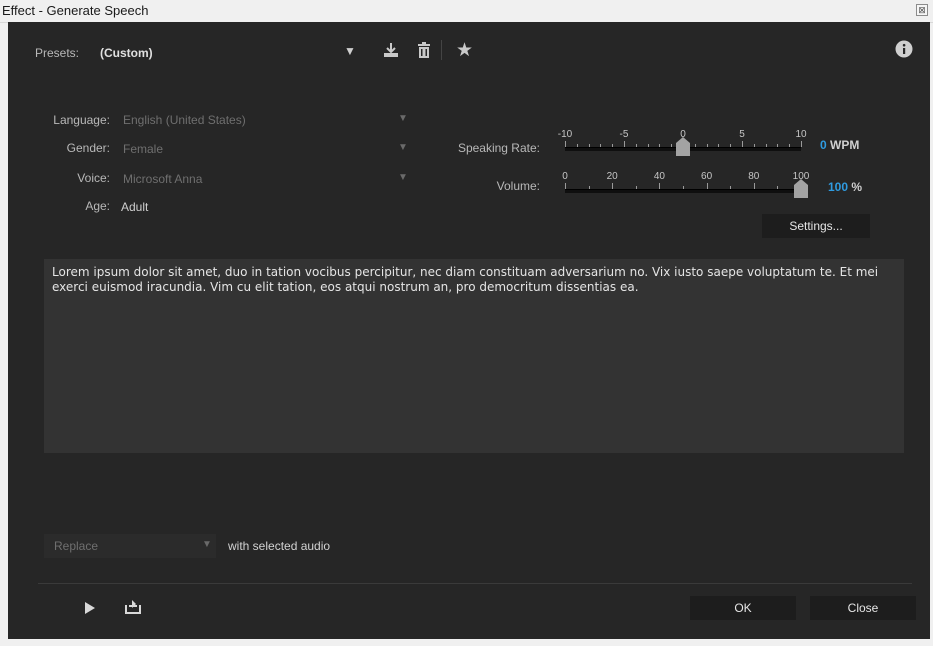 The width and height of the screenshot is (933, 646). I want to click on gender-dropdown: Female, so click(143, 149).